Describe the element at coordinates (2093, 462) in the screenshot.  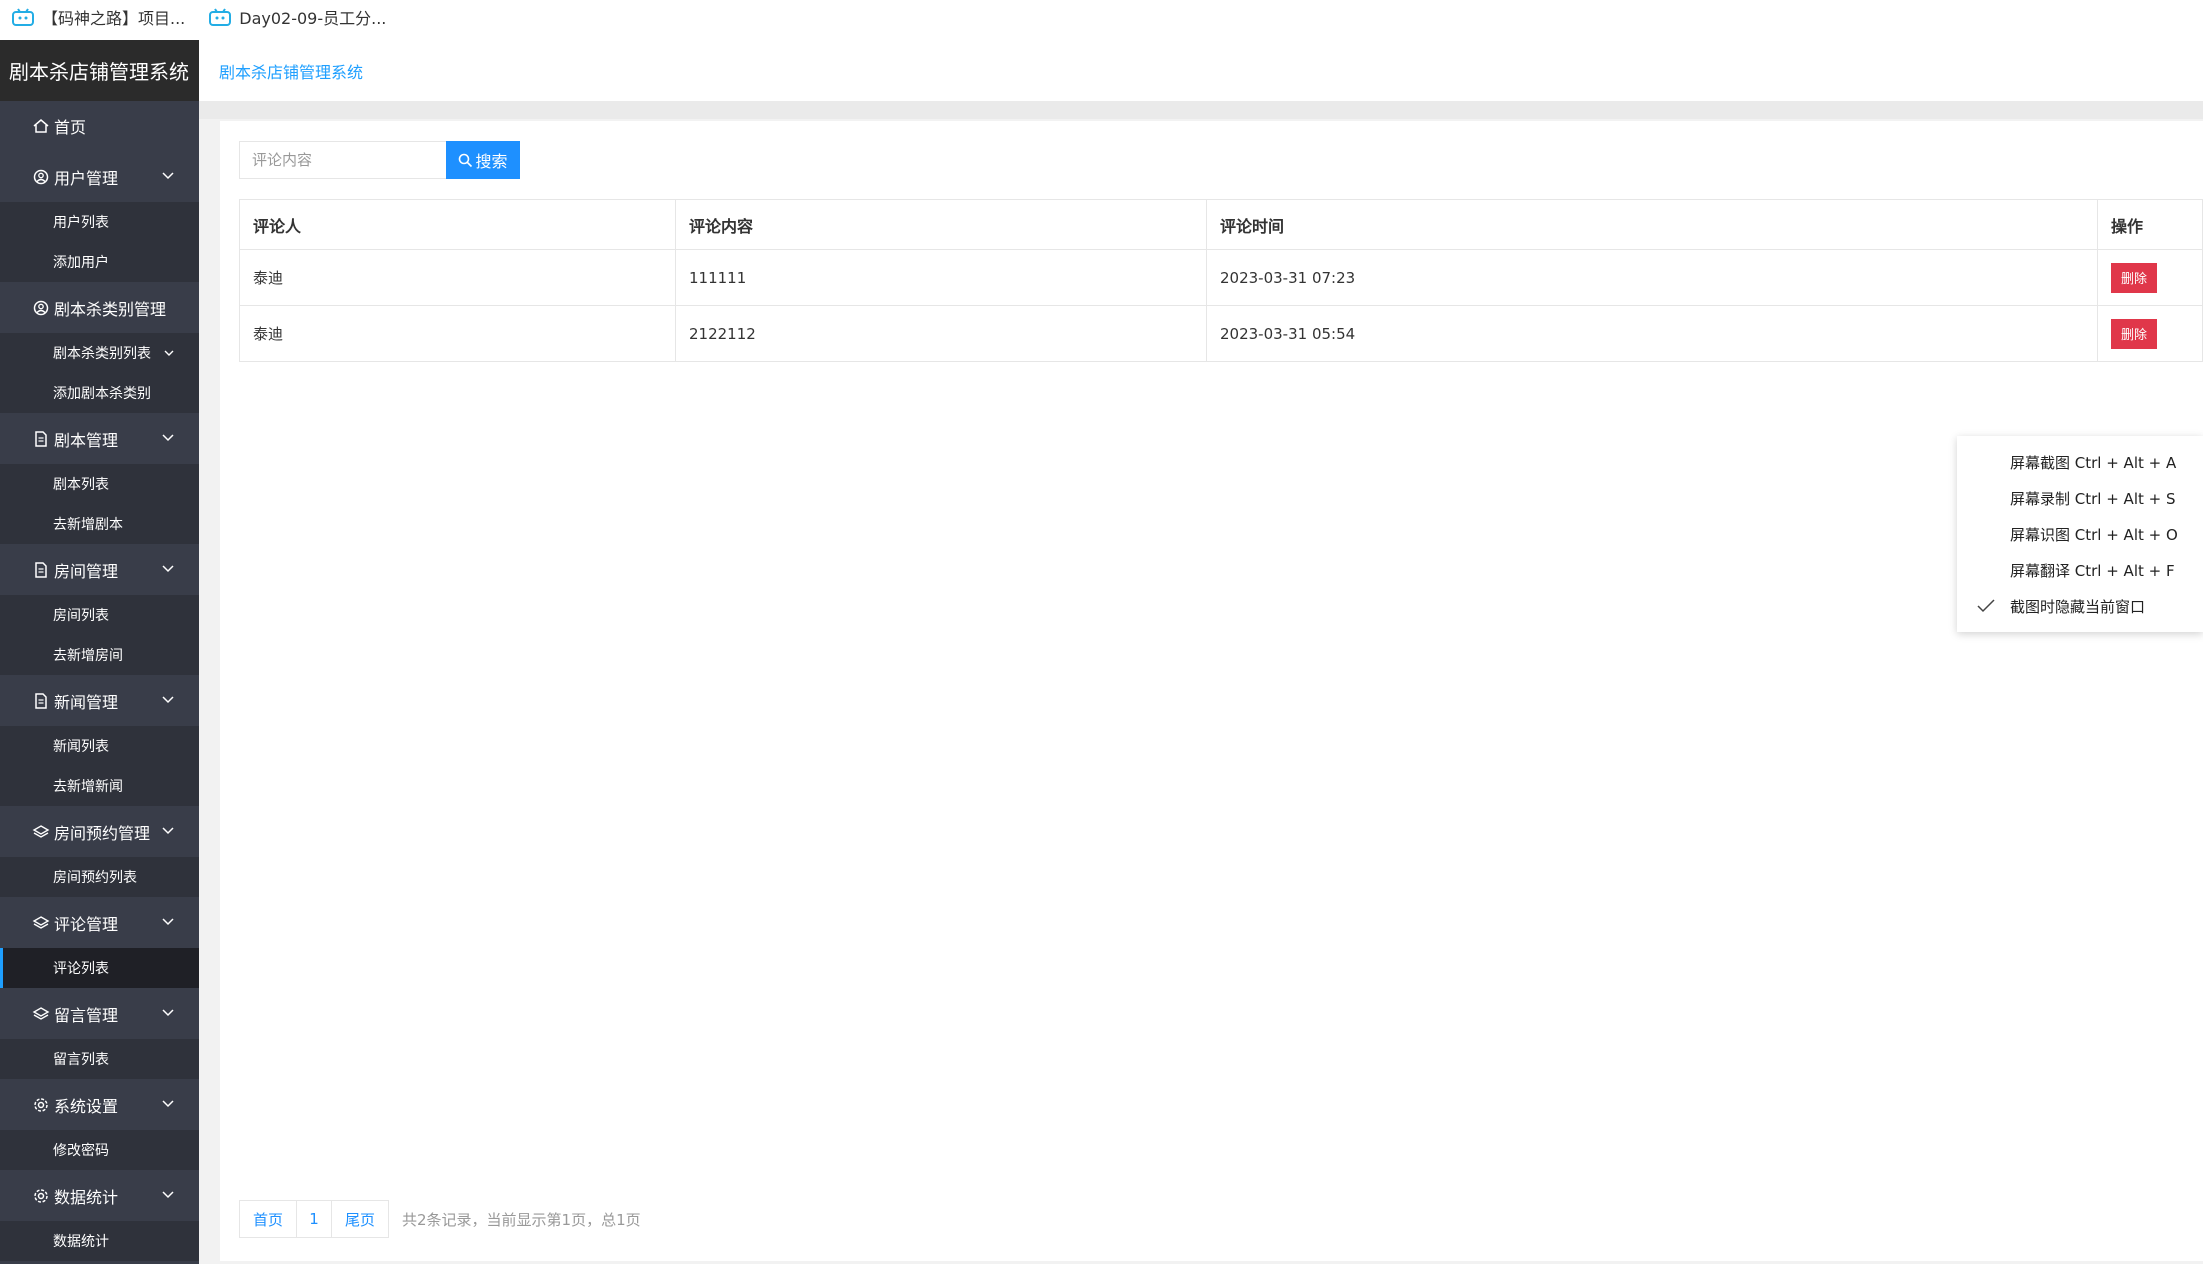
I see `menu-item-label: 屏幕截图 Ctrl + Alt + A` at that location.